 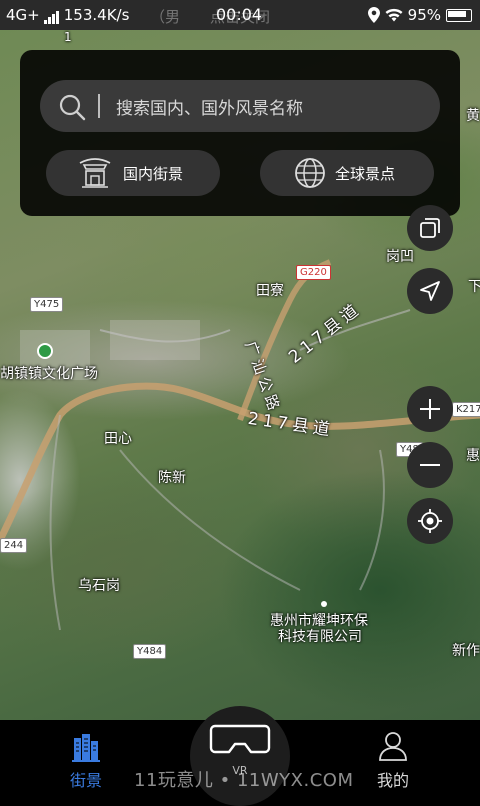 What do you see at coordinates (424, 15) in the screenshot?
I see `battery-percent: 95%` at bounding box center [424, 15].